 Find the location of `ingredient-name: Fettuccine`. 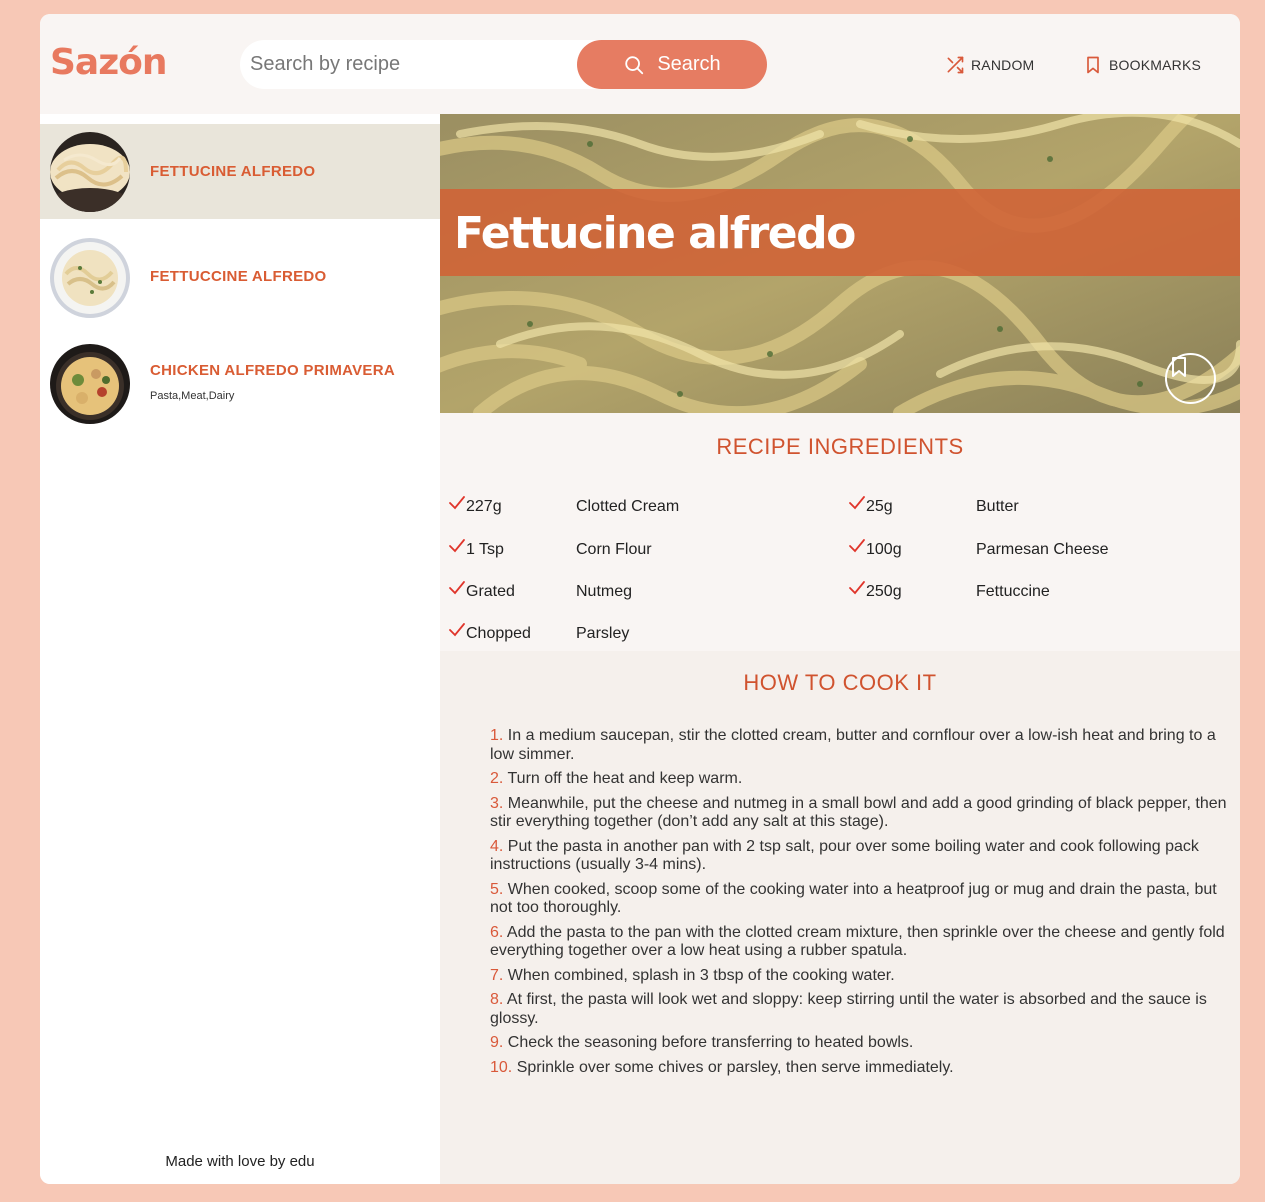

ingredient-name: Fettuccine is located at coordinates (1013, 591).